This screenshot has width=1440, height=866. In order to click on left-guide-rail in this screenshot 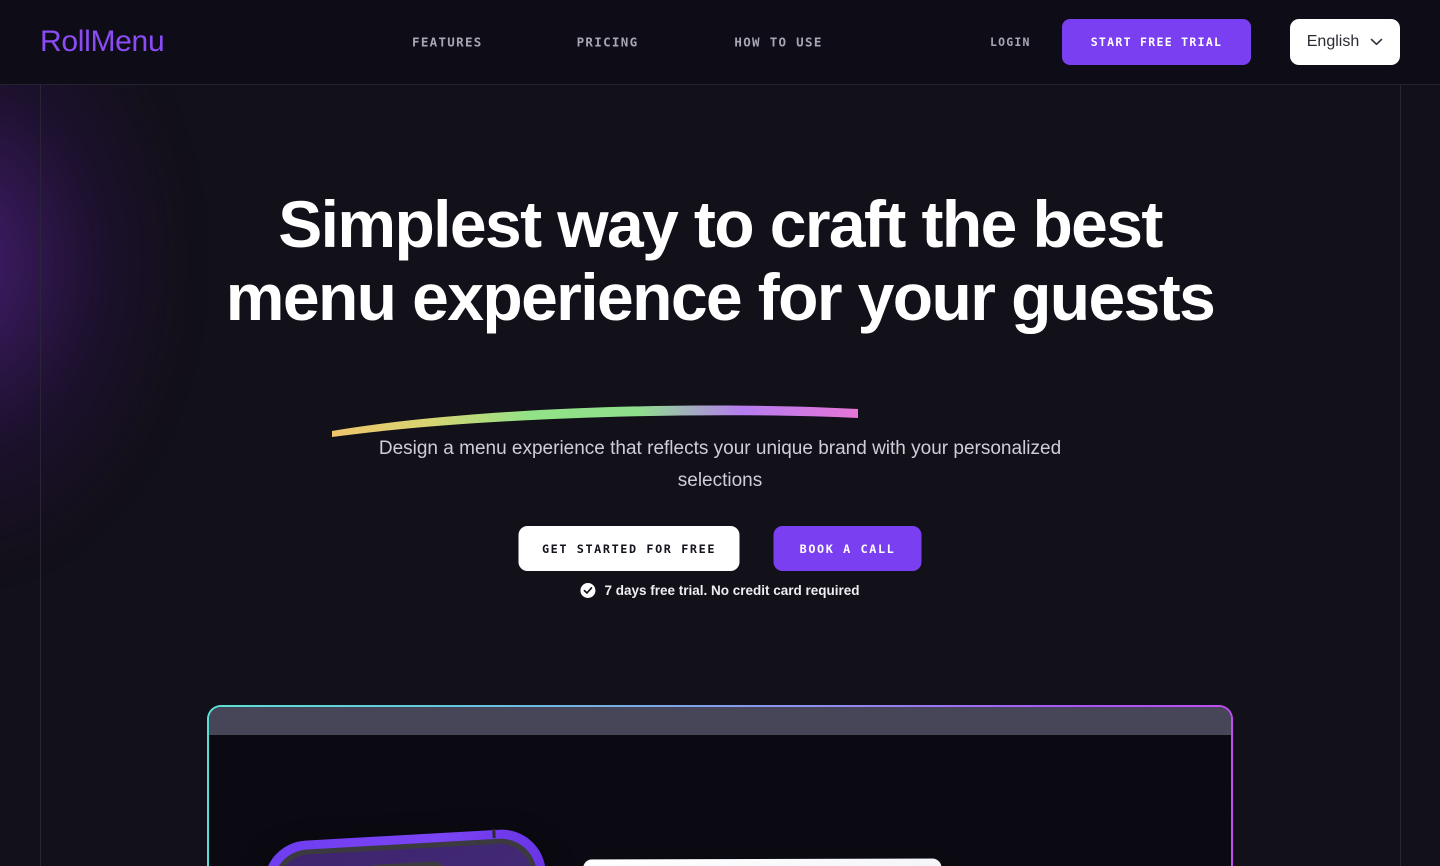, I will do `click(40, 475)`.